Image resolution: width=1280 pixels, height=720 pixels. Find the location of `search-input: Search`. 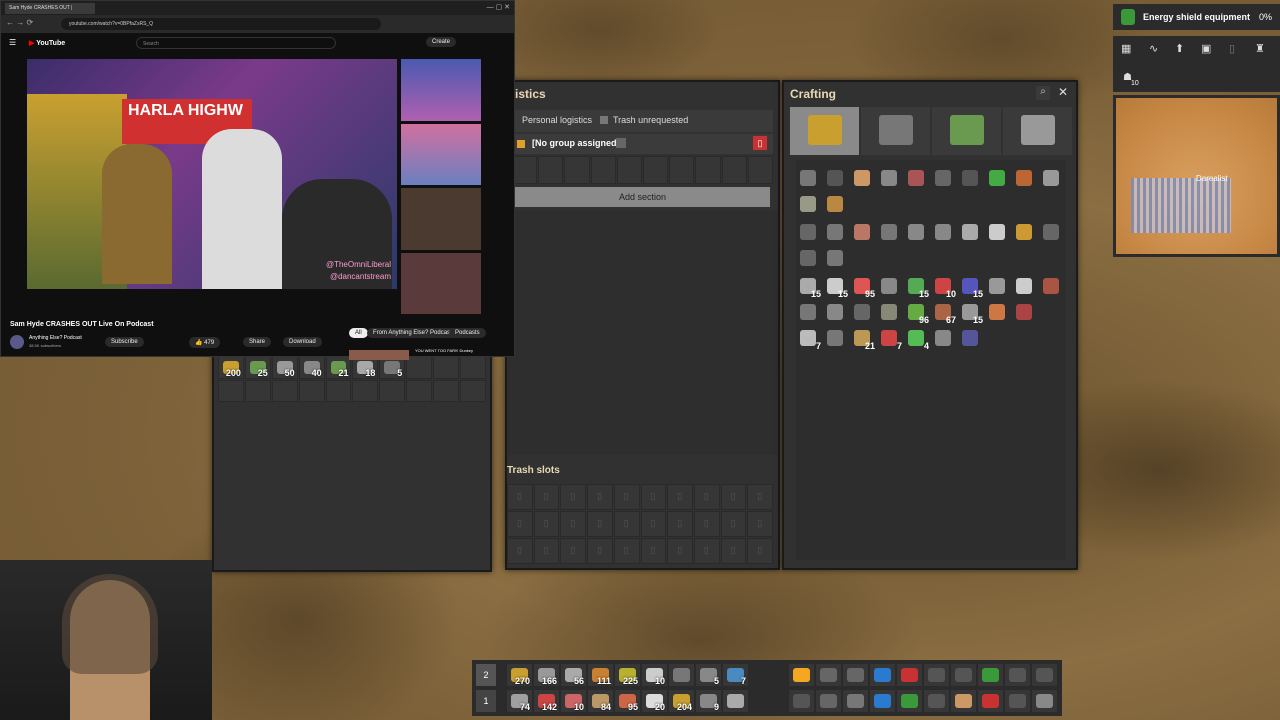

search-input: Search is located at coordinates (236, 43).